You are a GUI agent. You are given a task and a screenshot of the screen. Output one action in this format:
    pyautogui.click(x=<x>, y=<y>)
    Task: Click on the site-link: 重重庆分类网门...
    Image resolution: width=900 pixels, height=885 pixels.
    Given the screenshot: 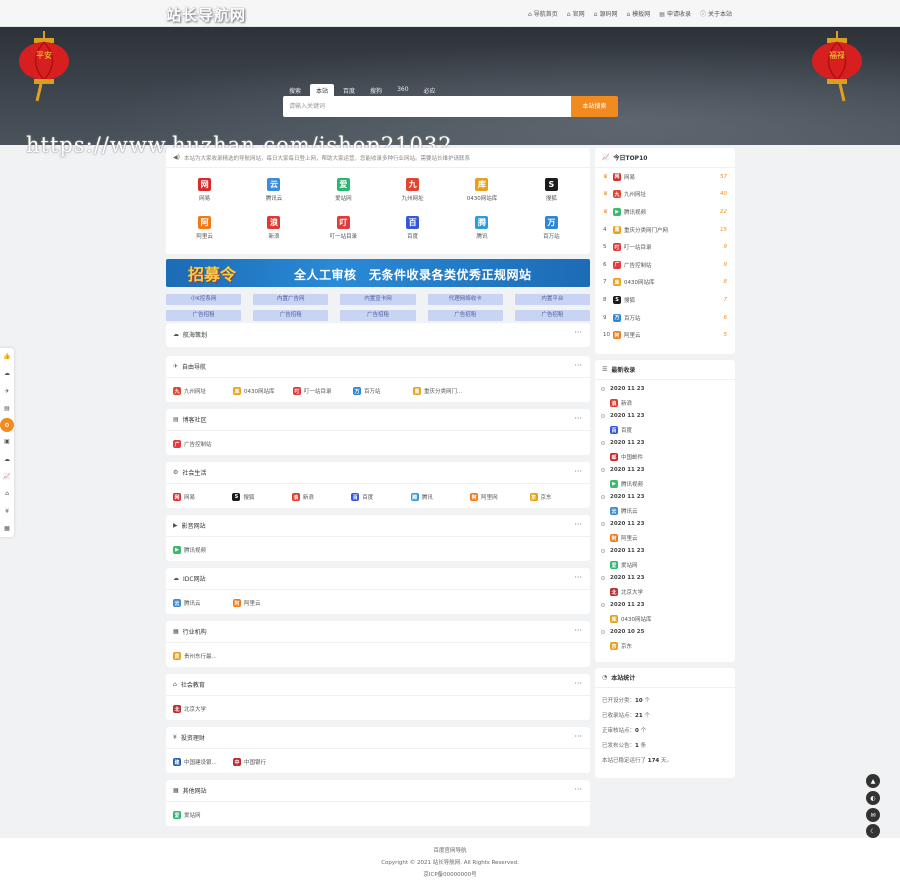 What is the action you would take?
    pyautogui.click(x=440, y=391)
    